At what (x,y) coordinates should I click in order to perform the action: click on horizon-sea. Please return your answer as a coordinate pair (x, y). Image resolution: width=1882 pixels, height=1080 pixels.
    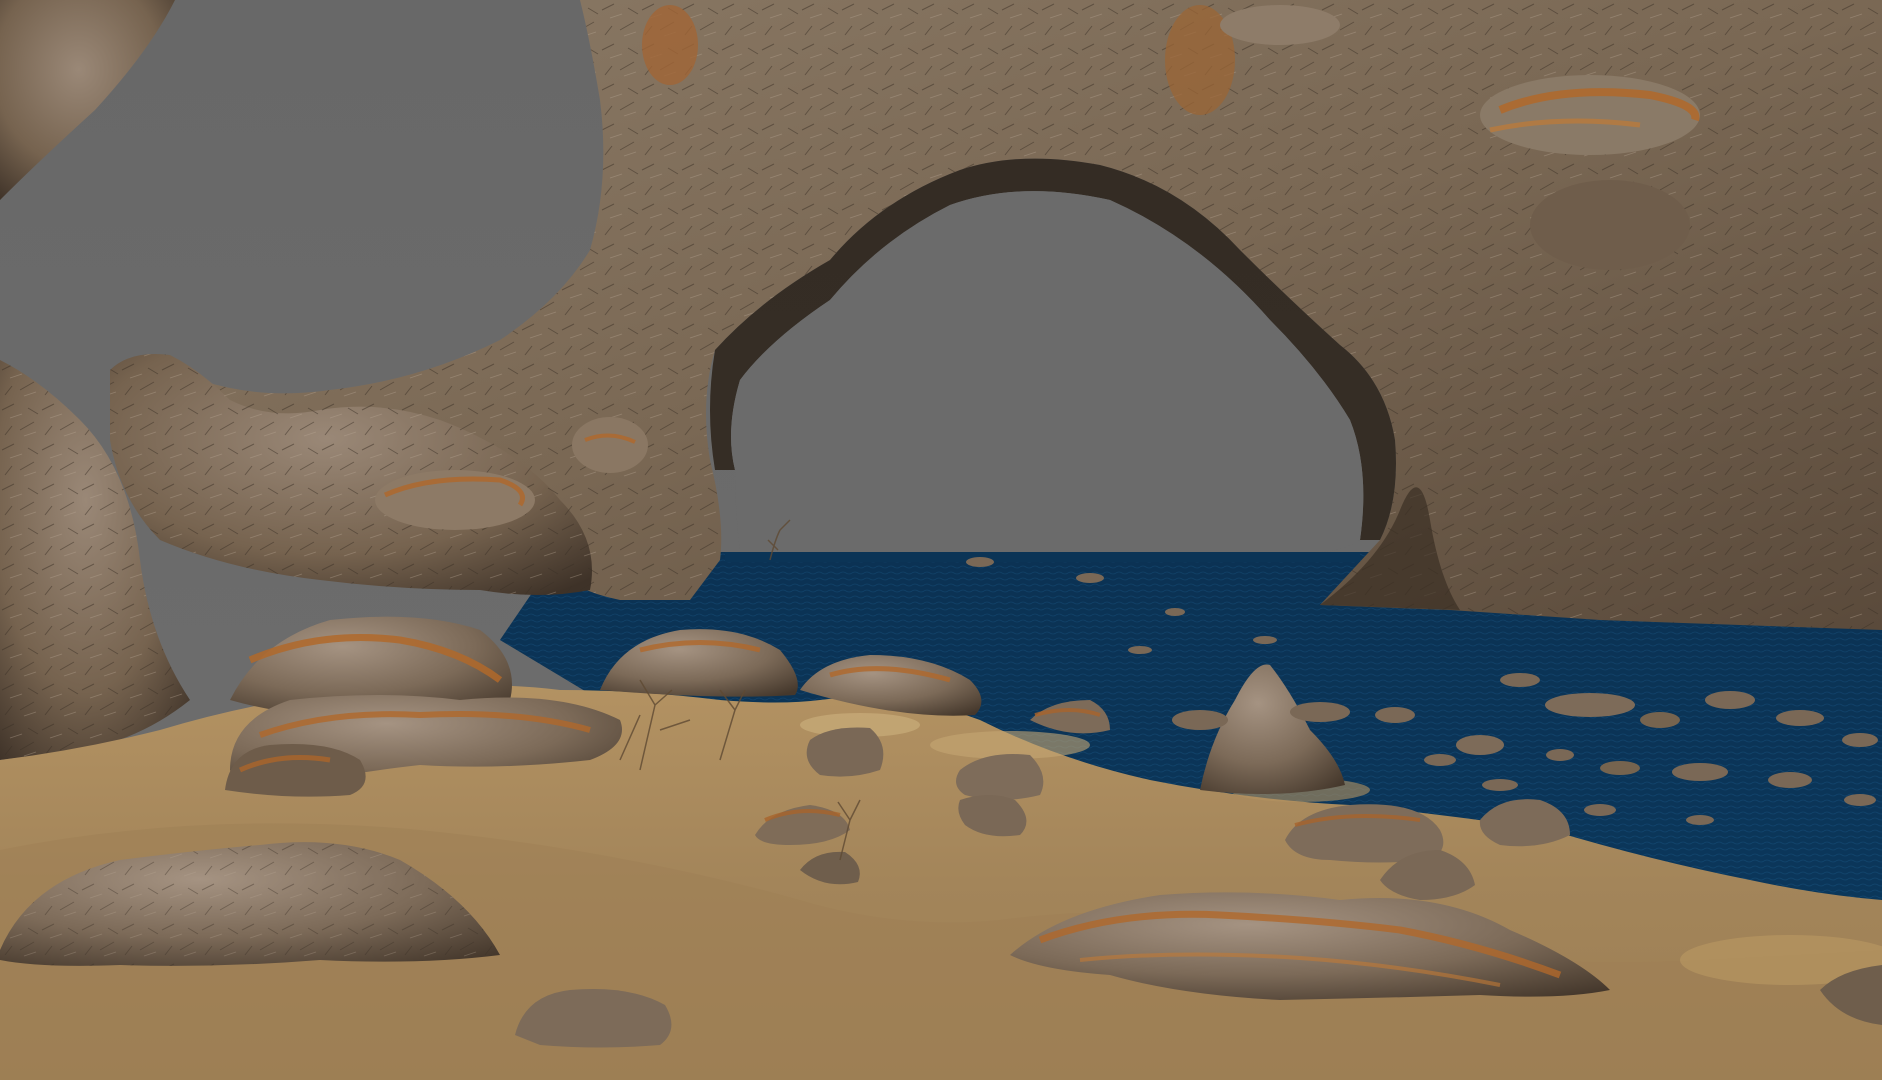
    Looking at the image, I should click on (1042, 557).